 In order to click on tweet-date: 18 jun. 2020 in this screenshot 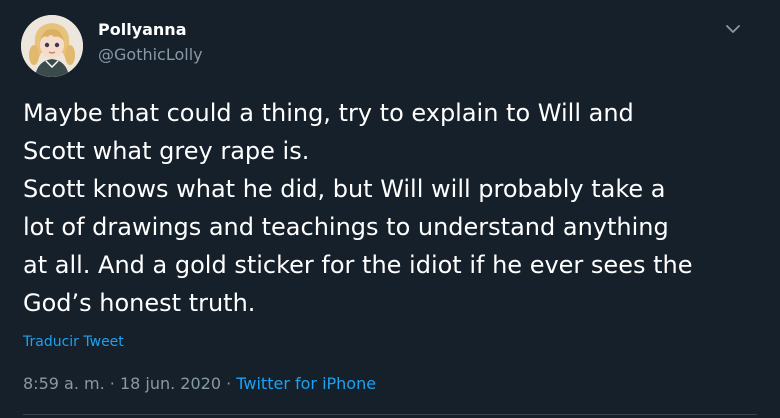, I will do `click(170, 383)`.